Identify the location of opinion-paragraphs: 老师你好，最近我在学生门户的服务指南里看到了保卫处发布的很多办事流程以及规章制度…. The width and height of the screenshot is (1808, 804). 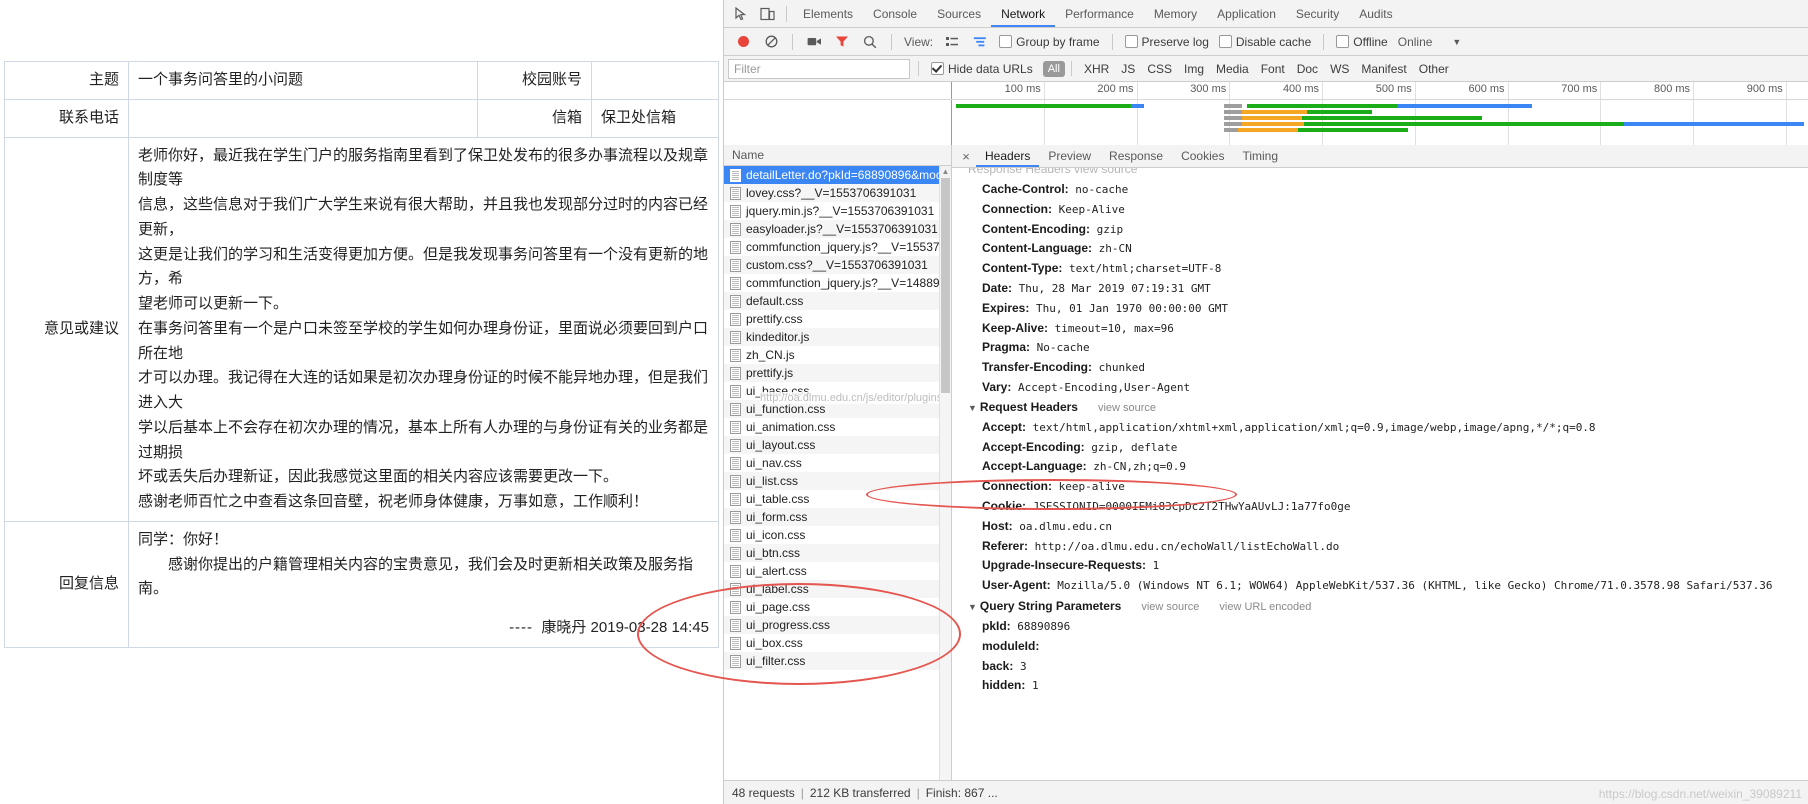
(423, 329).